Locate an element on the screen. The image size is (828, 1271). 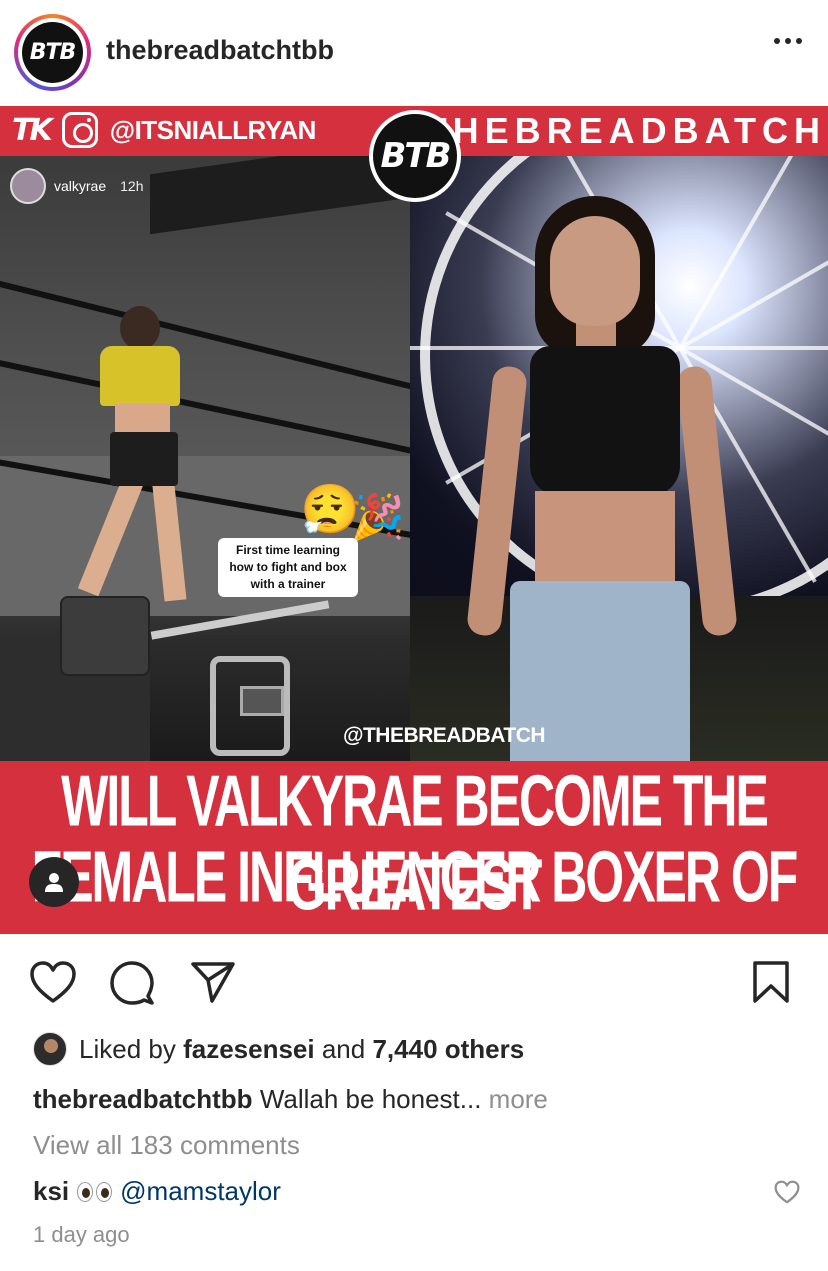
comment-username: ksi is located at coordinates (51, 1191).